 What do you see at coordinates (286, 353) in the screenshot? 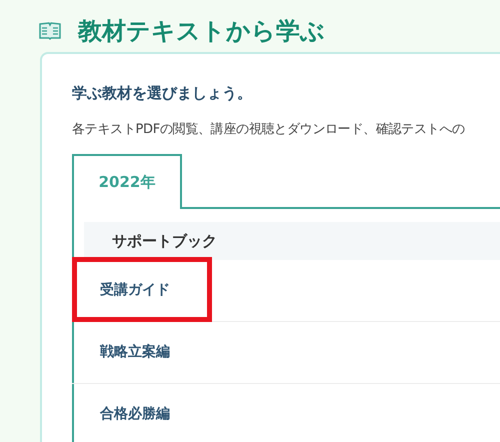
I see `material-link: 戦略立案編` at bounding box center [286, 353].